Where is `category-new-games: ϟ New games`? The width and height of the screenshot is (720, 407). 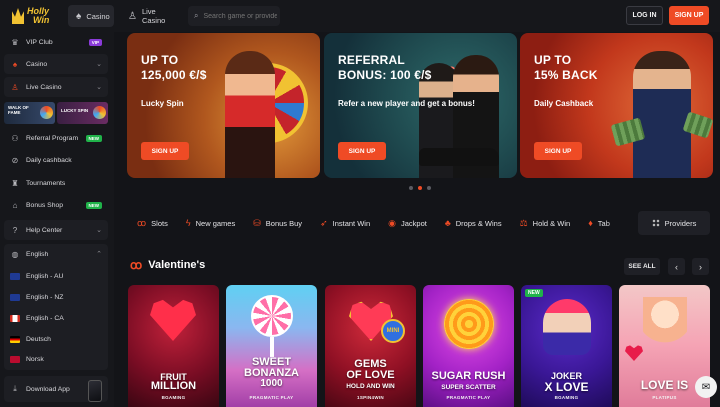
category-new-games: ϟ New games is located at coordinates (210, 223).